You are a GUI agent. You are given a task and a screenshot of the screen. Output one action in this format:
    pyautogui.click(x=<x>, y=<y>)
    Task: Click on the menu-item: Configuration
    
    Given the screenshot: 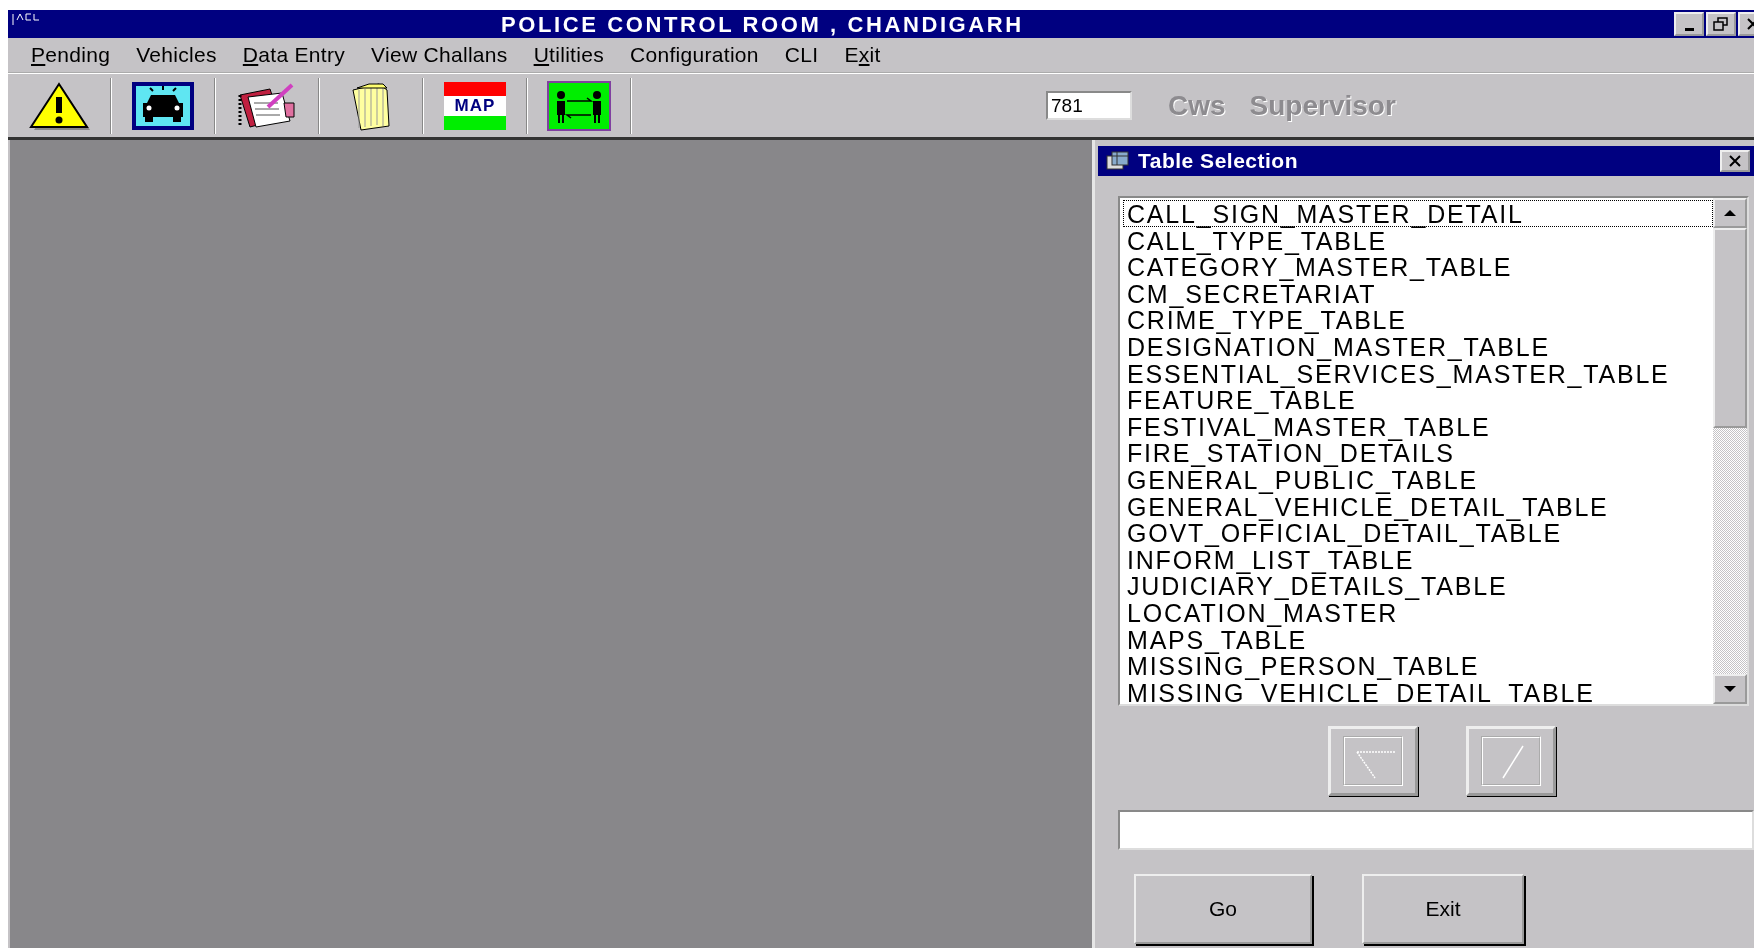 What is the action you would take?
    pyautogui.click(x=694, y=55)
    